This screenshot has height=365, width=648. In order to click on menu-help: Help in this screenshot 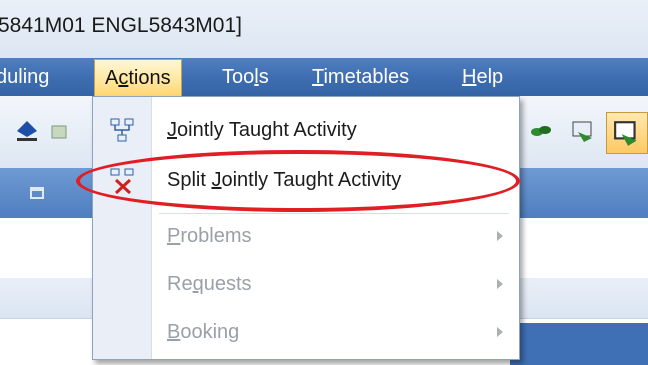, I will do `click(482, 77)`.